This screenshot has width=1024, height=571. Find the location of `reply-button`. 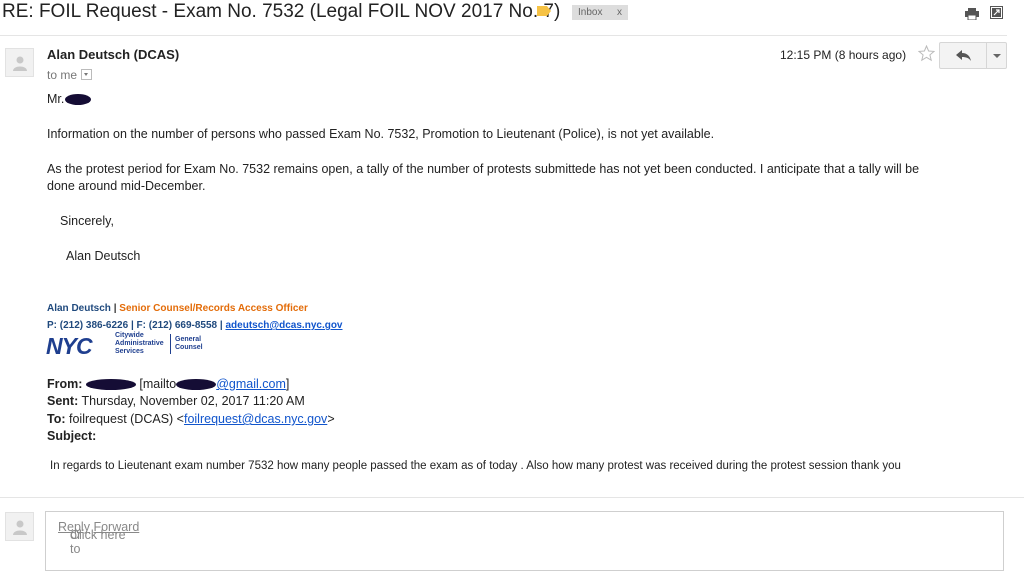

reply-button is located at coordinates (963, 55).